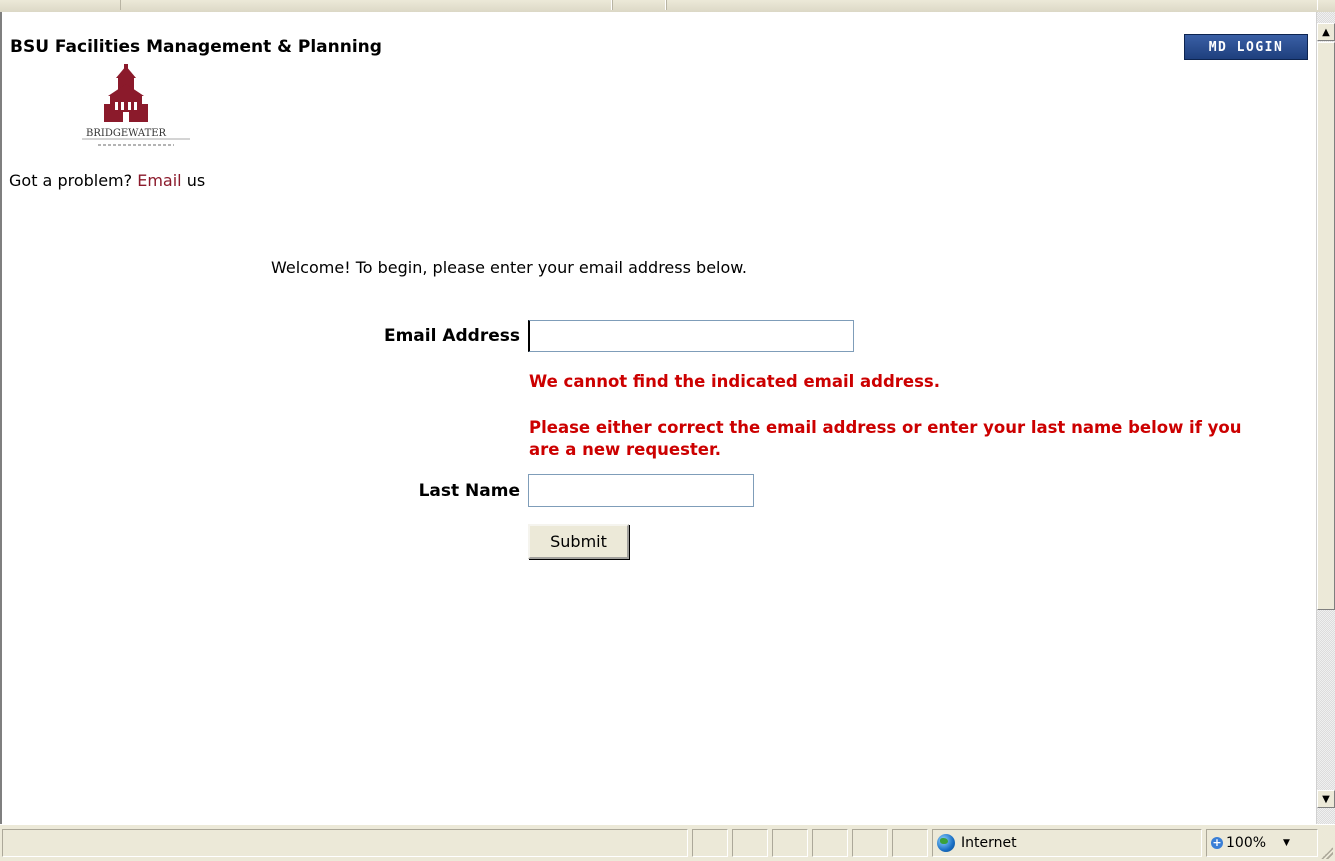 The image size is (1335, 861). Describe the element at coordinates (1326, 326) in the screenshot. I see `scrollbar-thumb` at that location.